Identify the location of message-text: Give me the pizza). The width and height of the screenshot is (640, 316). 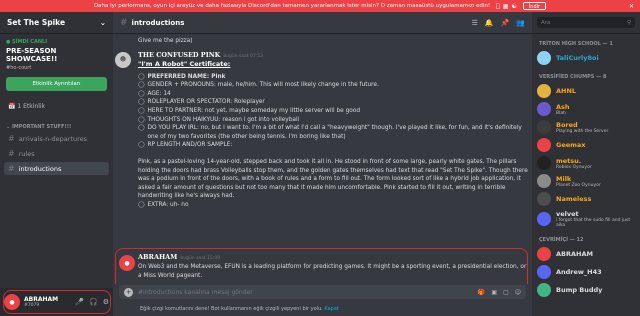
(165, 41).